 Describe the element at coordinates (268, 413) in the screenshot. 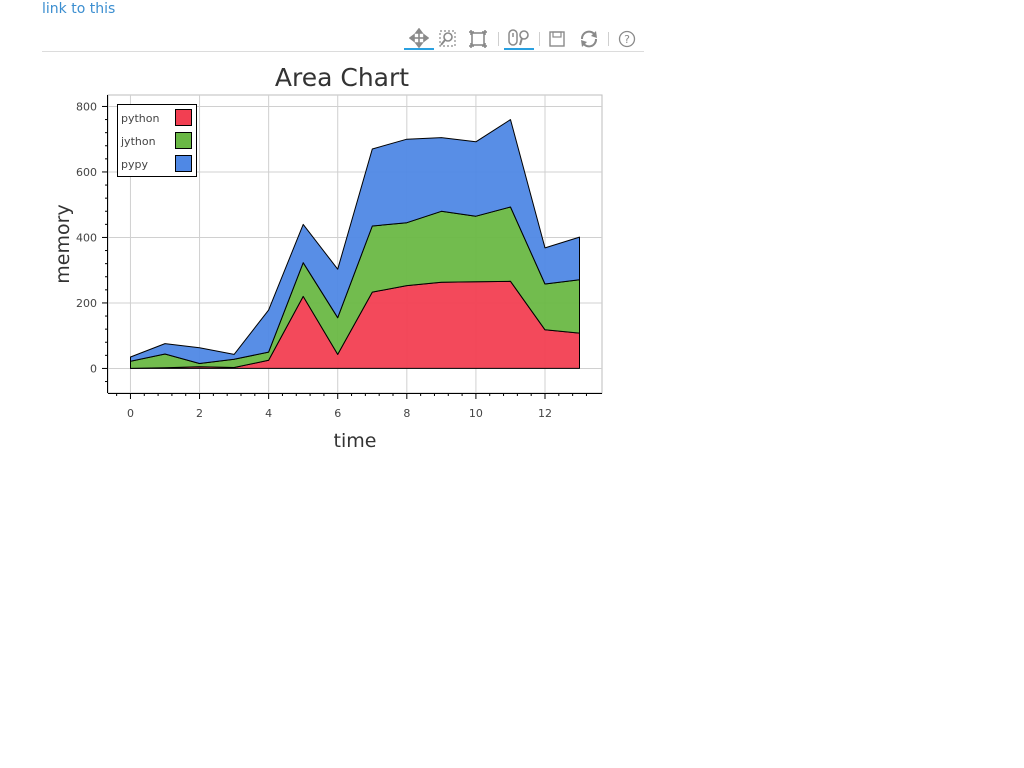

I see `x-tick-label: 4` at that location.